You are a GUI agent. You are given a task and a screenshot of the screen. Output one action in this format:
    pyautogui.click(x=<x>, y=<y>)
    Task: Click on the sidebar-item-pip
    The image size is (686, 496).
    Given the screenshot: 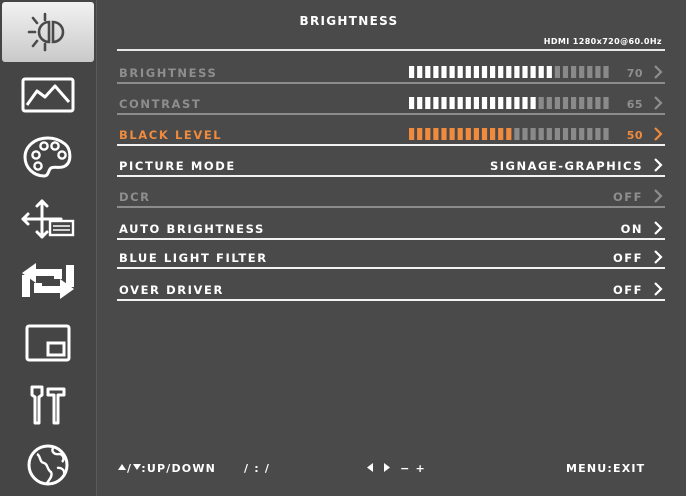 What is the action you would take?
    pyautogui.click(x=48, y=343)
    